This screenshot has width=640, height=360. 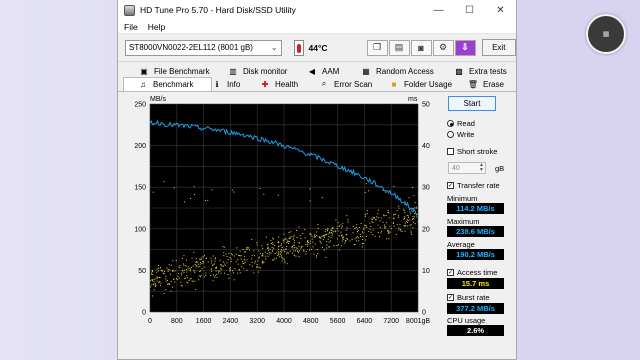 I want to click on tab-benchmark: ♫ Benchmark, so click(x=168, y=84).